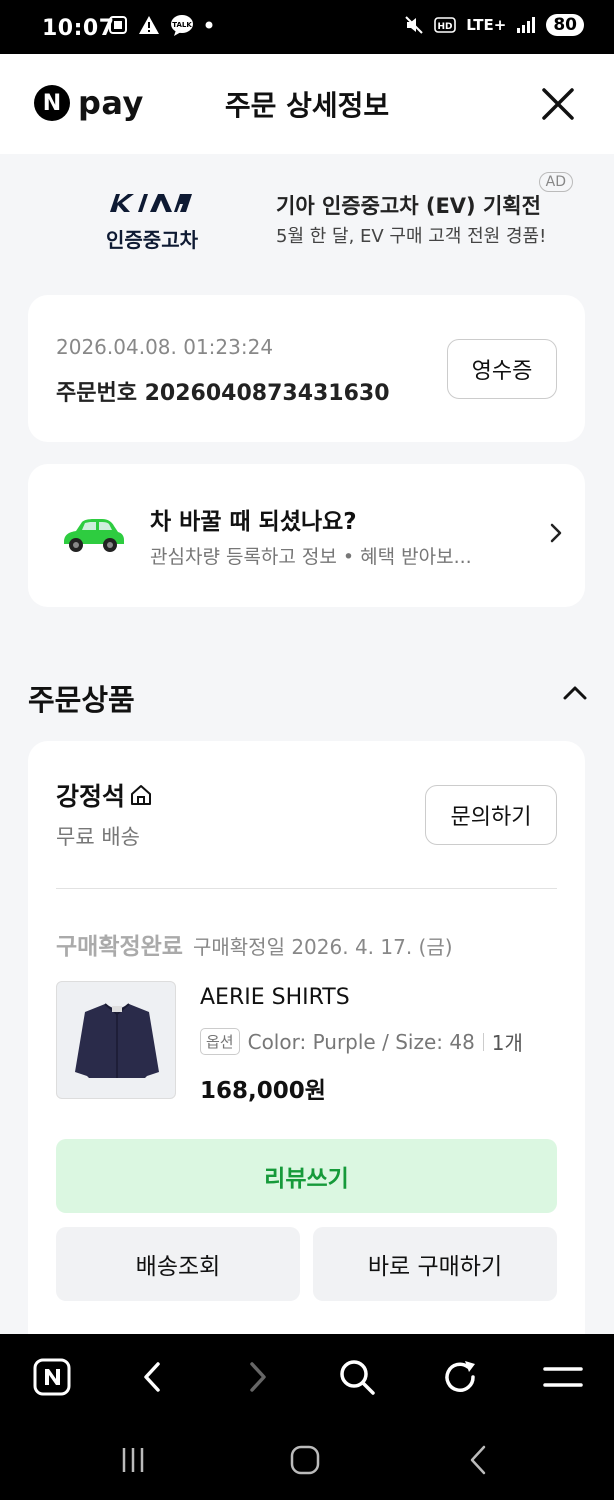 The height and width of the screenshot is (1500, 614). What do you see at coordinates (556, 533) in the screenshot?
I see `chevron-right-icon` at bounding box center [556, 533].